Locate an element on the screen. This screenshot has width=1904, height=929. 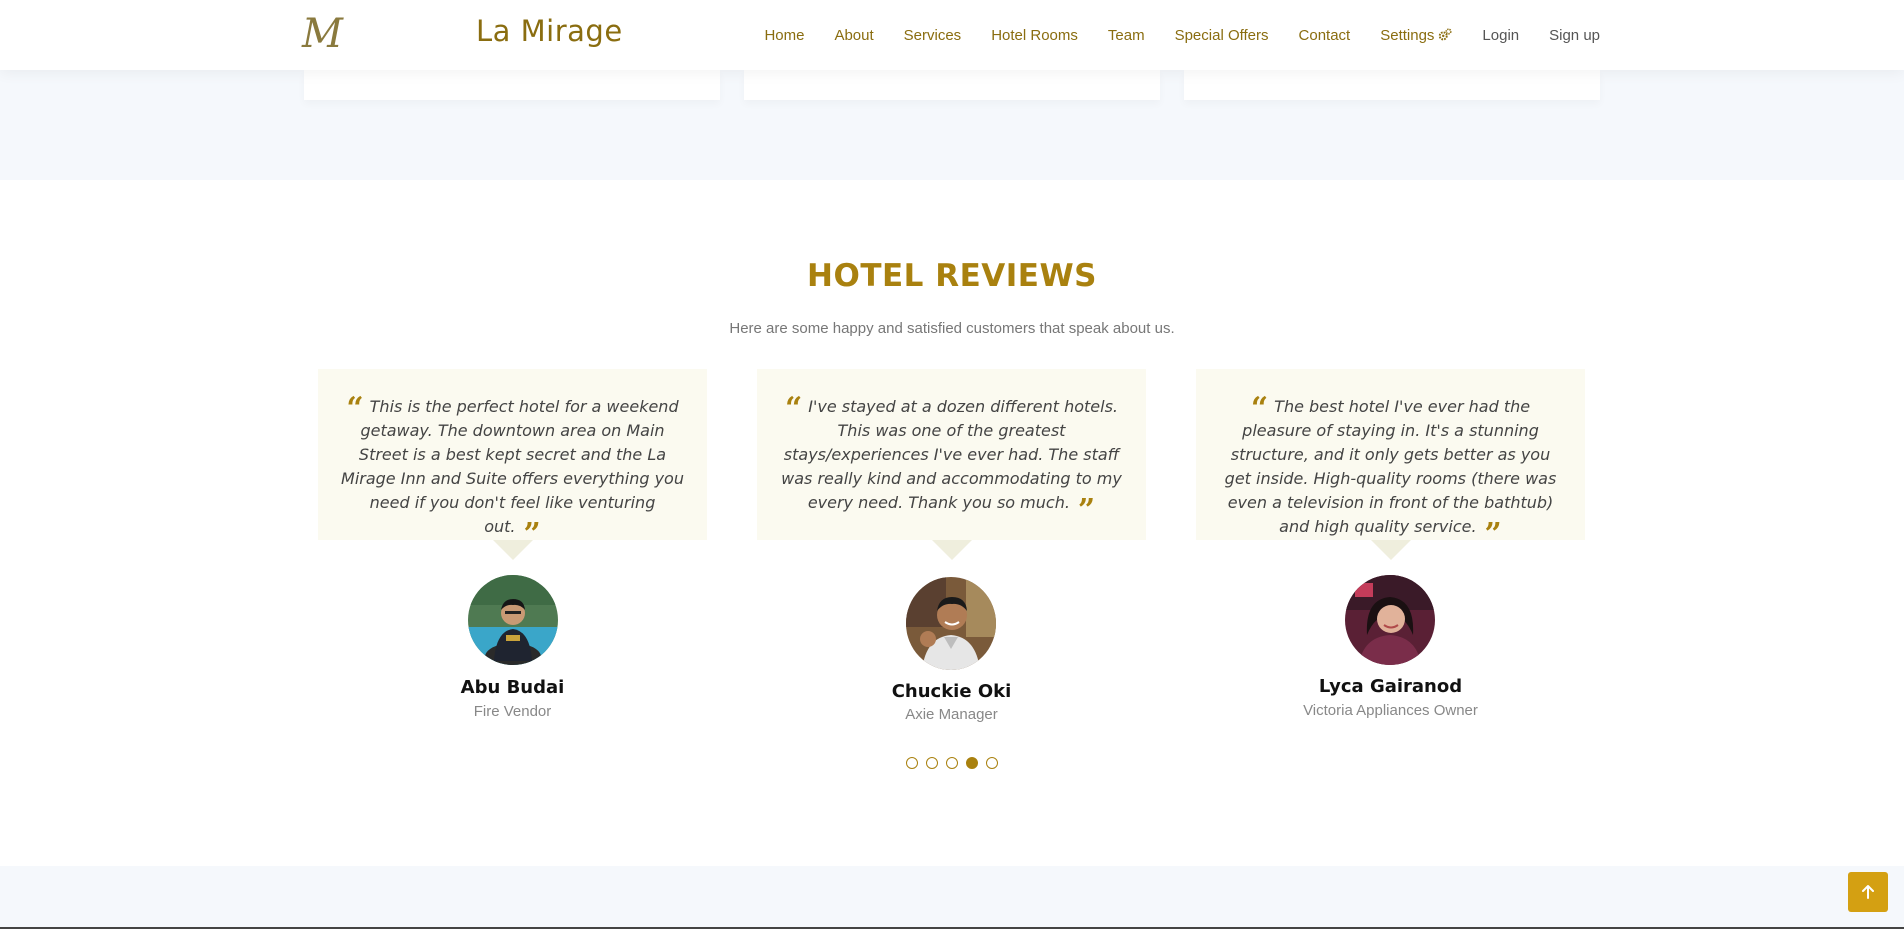
nav-login: Login is located at coordinates (1500, 35).